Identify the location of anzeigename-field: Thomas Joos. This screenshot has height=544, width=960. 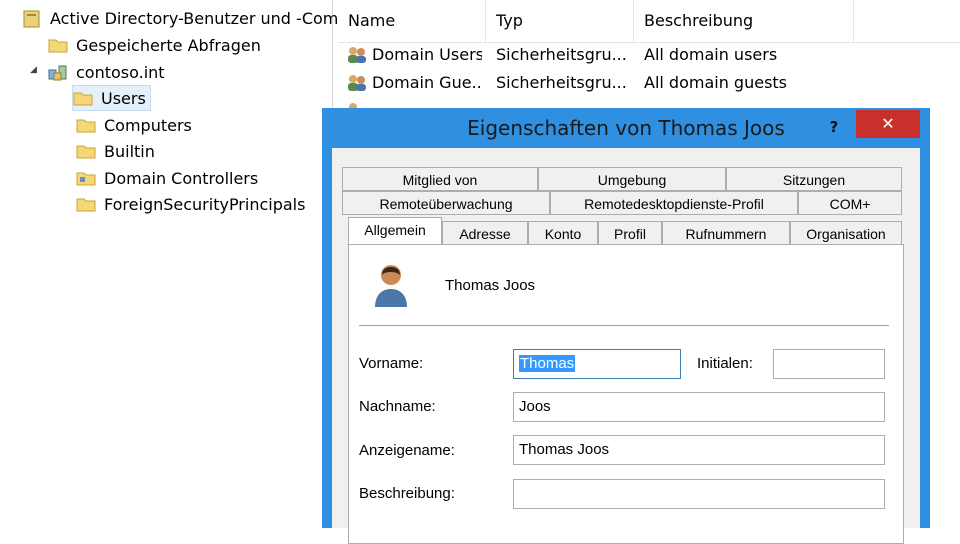
(699, 450).